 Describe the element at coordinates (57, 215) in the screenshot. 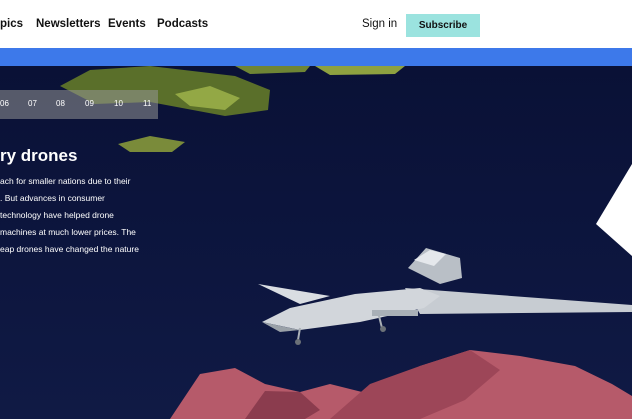

I see `story-line: technology have helped drone` at that location.